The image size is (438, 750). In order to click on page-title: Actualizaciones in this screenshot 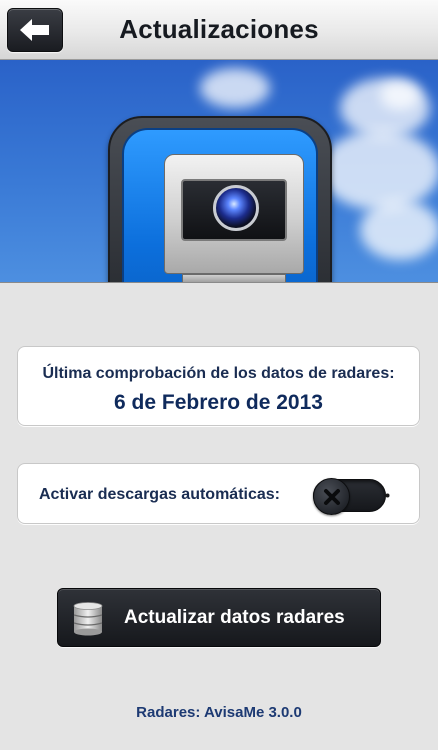, I will do `click(219, 29)`.